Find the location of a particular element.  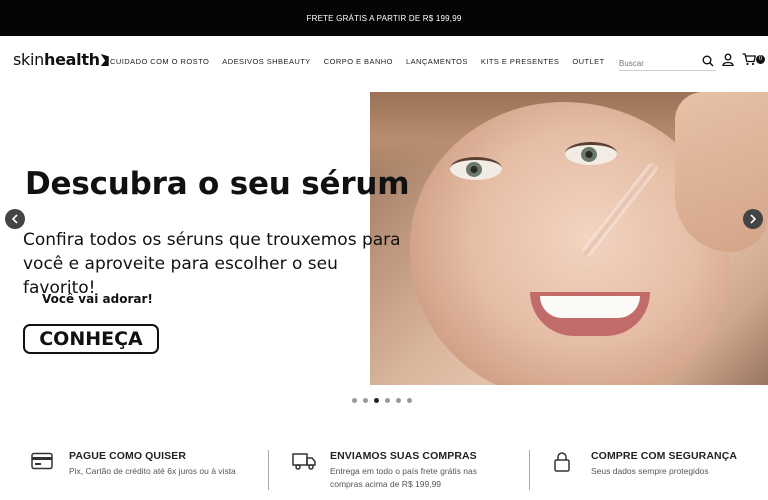

hero-tagline: Você vai adorar! is located at coordinates (97, 299).